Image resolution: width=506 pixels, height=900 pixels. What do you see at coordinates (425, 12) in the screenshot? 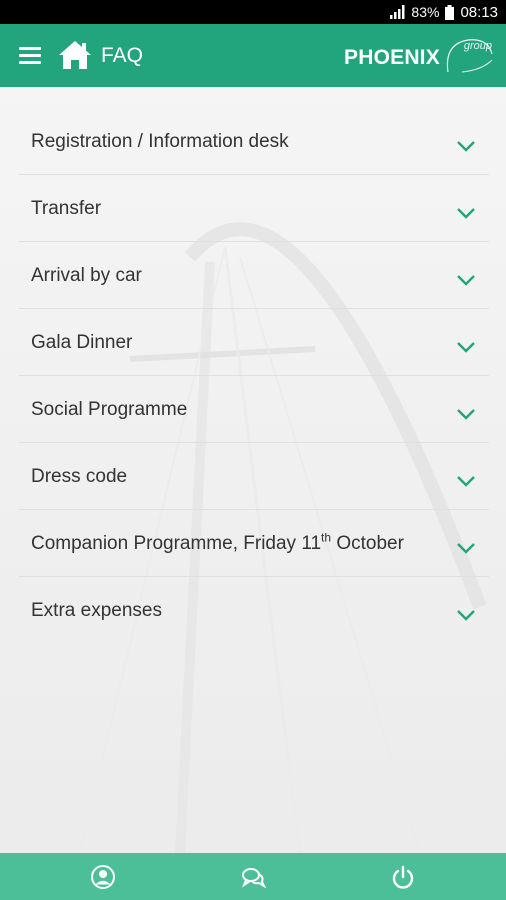
I see `battery-percent: 83%` at bounding box center [425, 12].